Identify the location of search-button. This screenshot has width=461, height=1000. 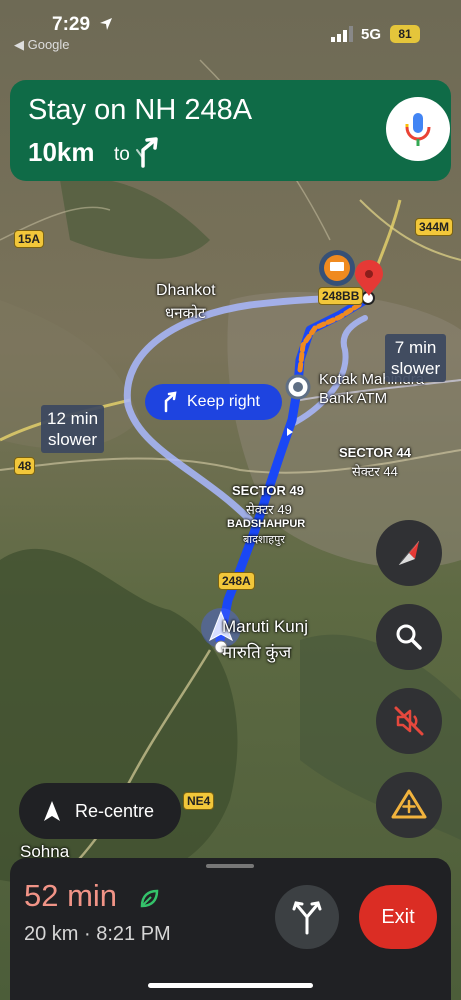
(409, 637).